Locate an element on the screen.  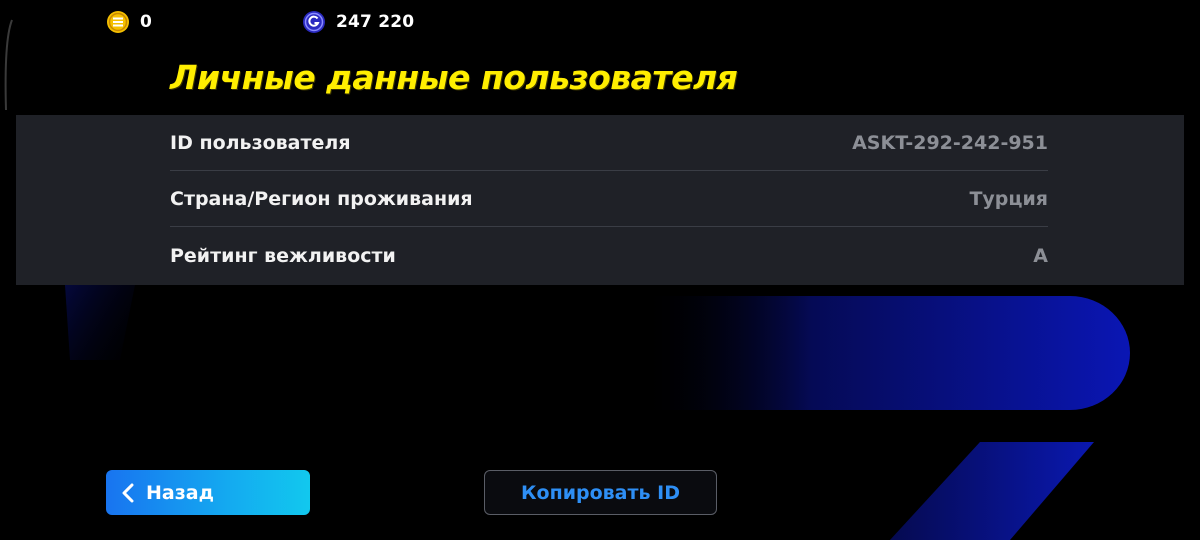
coin-balance-value: 0 is located at coordinates (146, 22).